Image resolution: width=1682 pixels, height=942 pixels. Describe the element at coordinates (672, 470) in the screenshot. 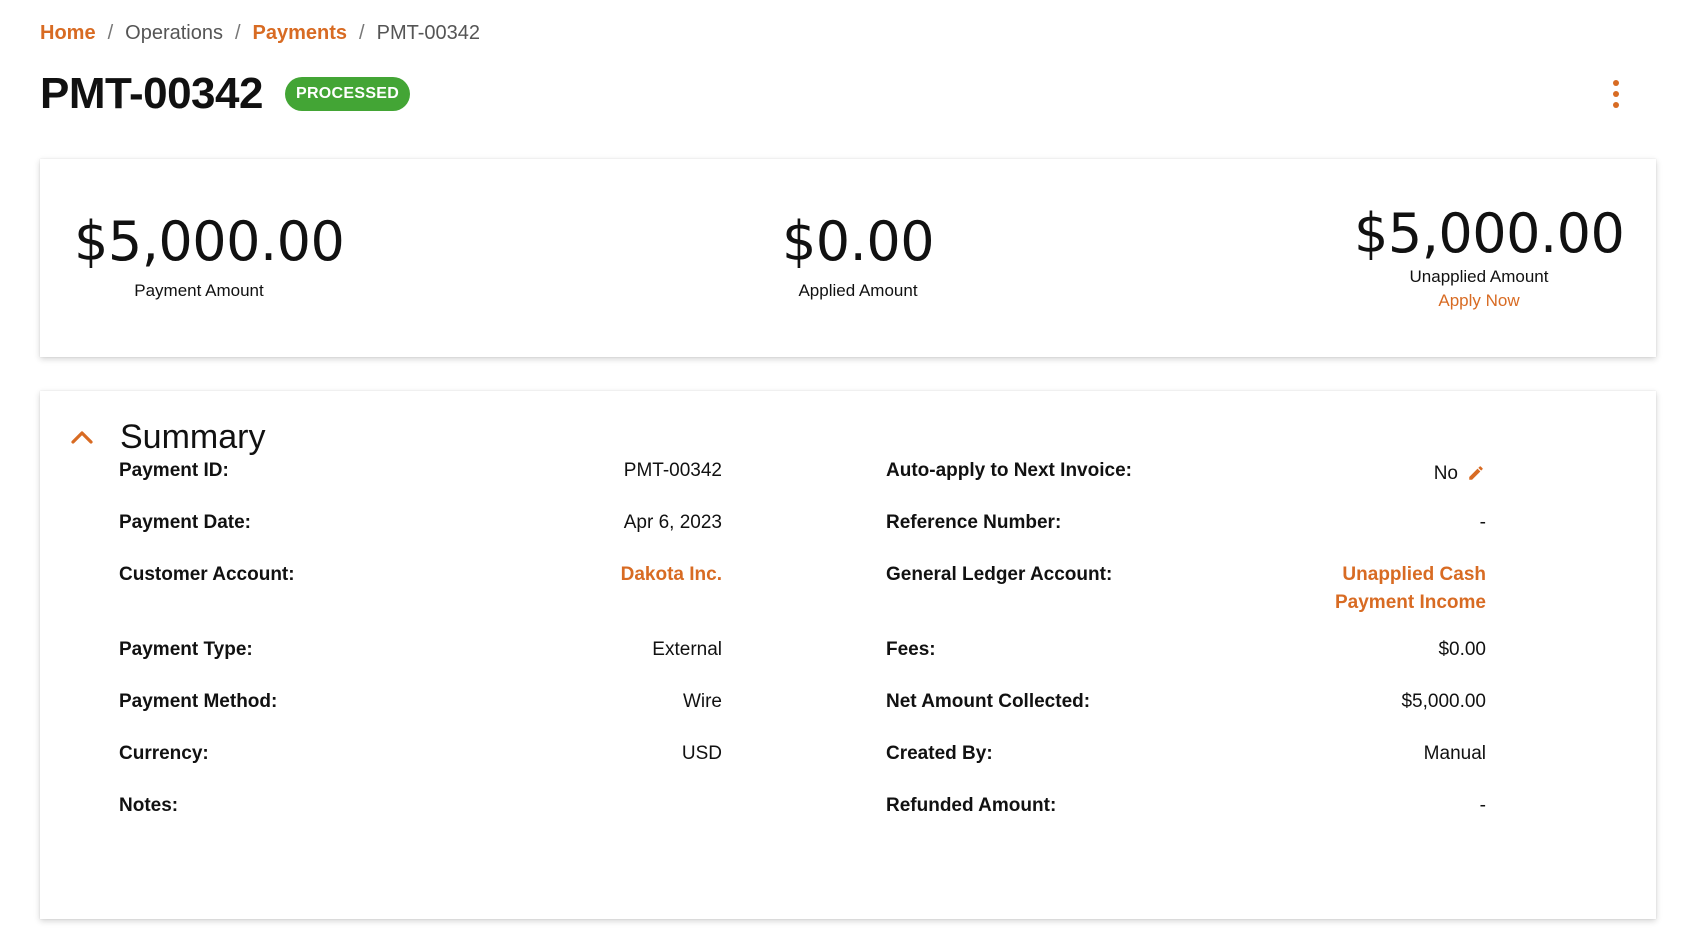

I see `field-value: PMT-00342` at that location.